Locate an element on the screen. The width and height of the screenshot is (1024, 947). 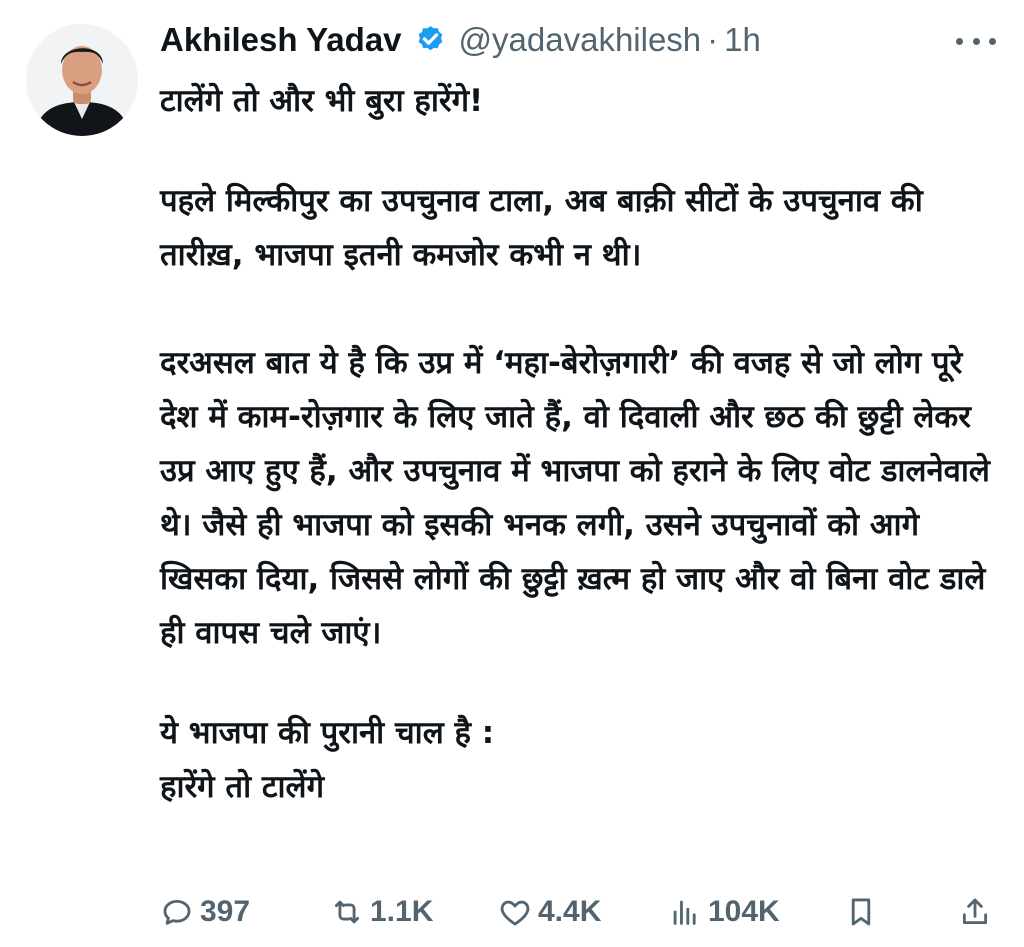
reply-button: 397 is located at coordinates (205, 912).